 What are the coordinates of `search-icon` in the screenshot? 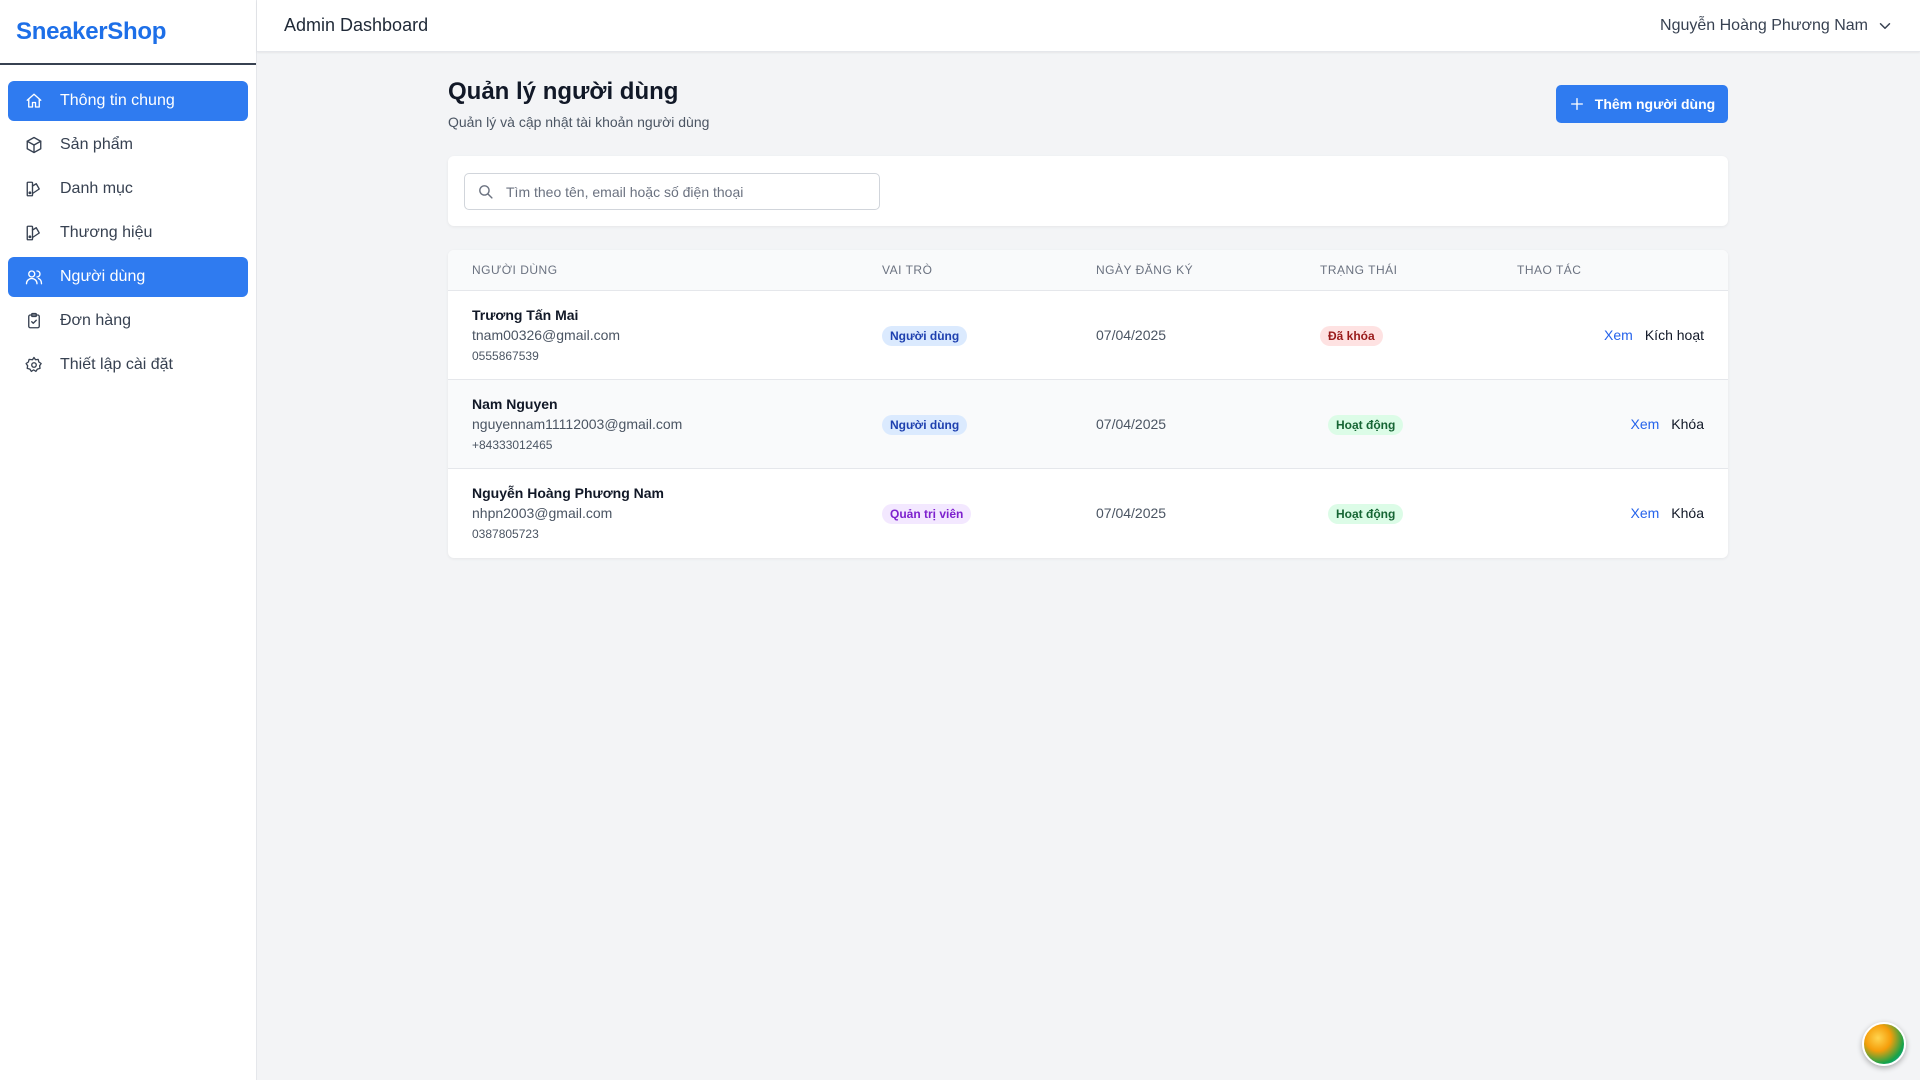 It's located at (486, 192).